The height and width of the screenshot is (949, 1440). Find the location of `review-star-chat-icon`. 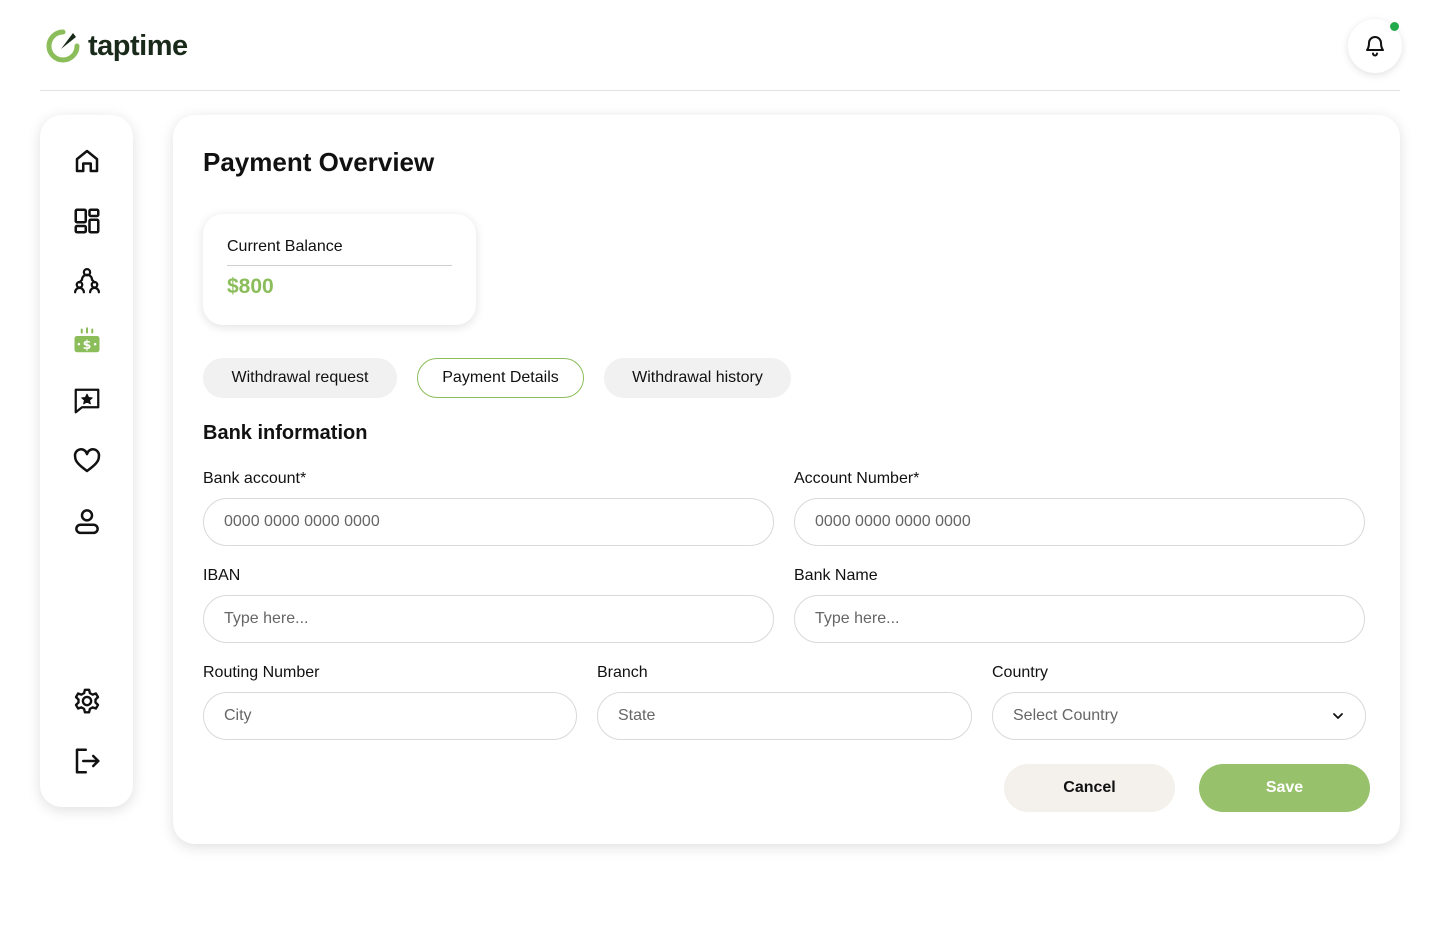

review-star-chat-icon is located at coordinates (87, 401).